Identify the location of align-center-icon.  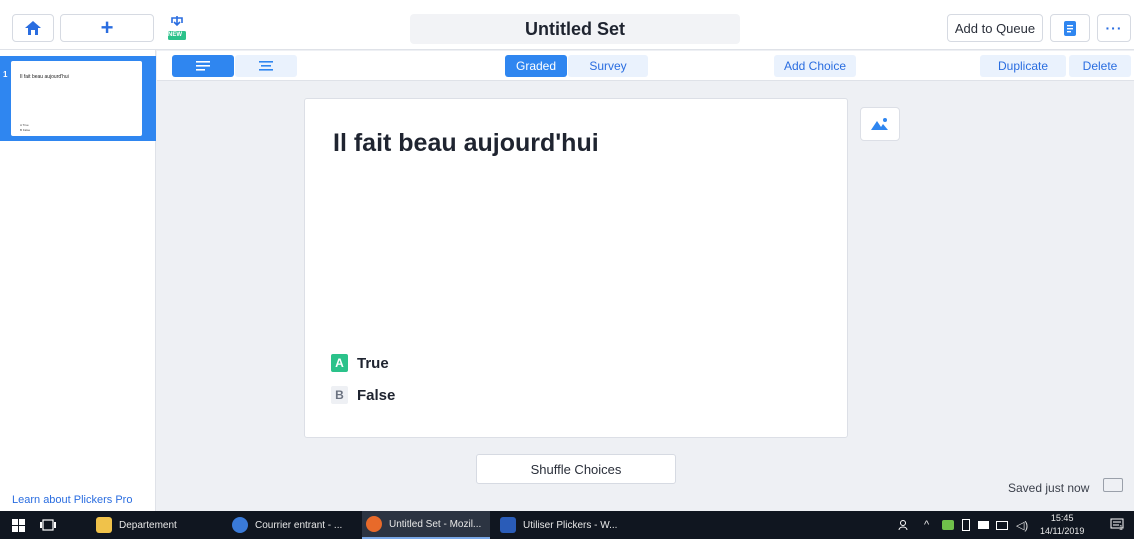
(266, 66).